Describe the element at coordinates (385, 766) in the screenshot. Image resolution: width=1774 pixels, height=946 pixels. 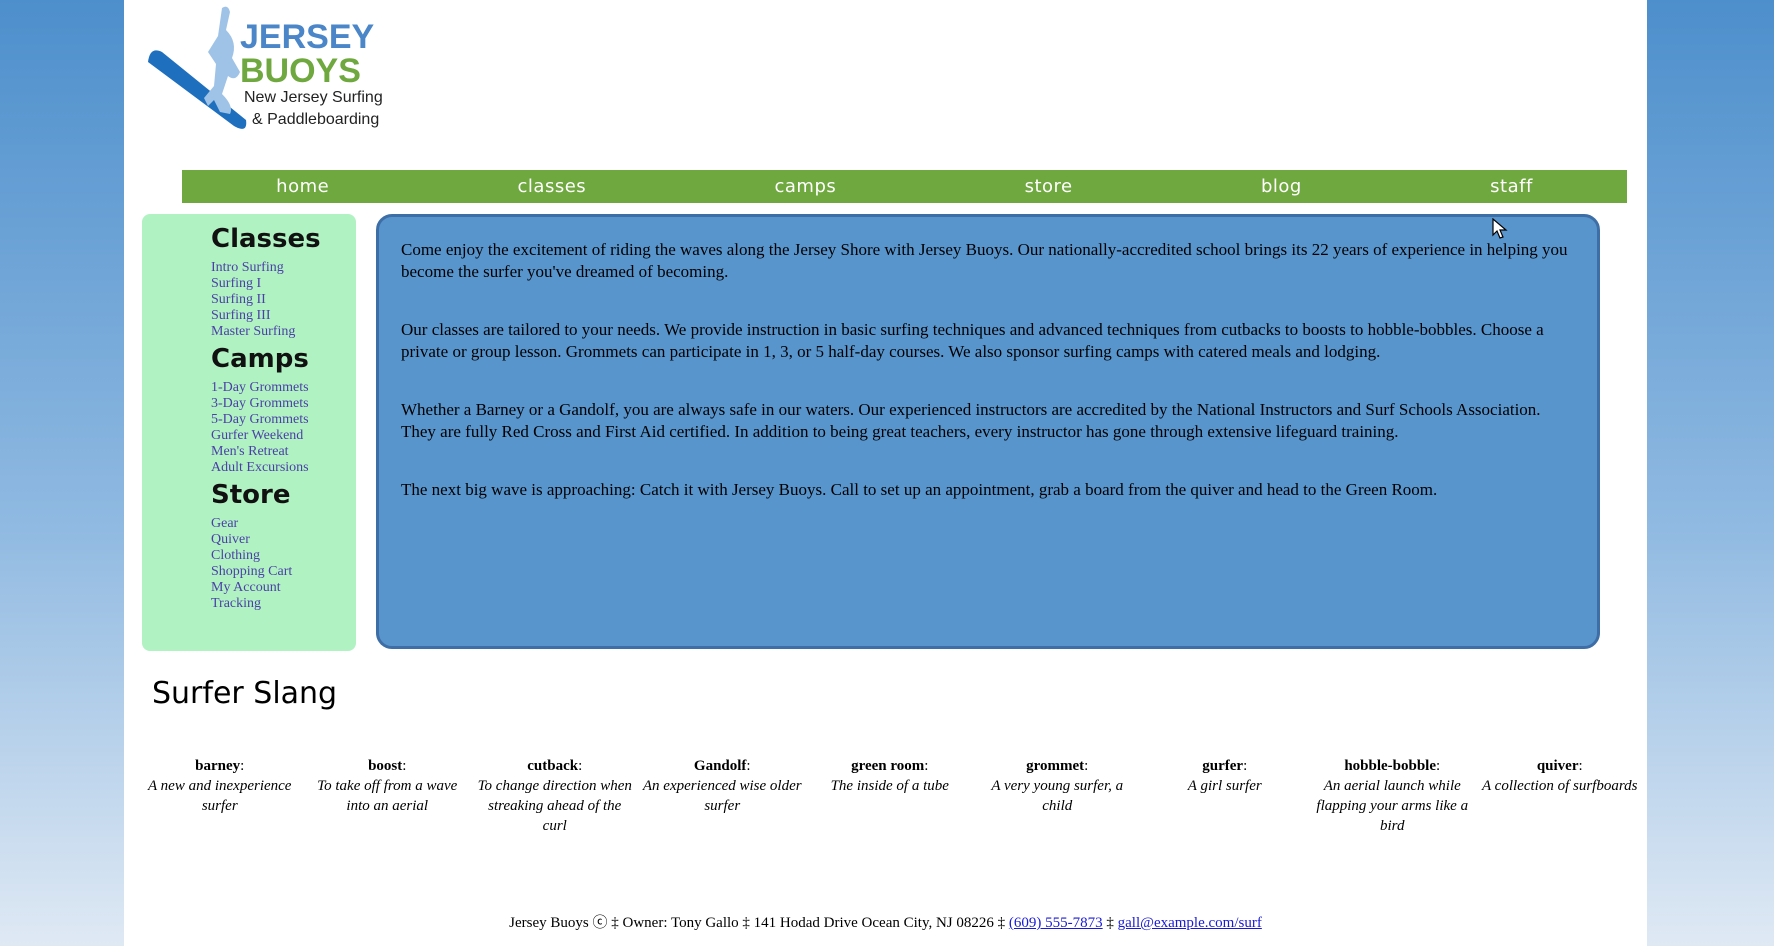
I see `slang-term: boost` at that location.